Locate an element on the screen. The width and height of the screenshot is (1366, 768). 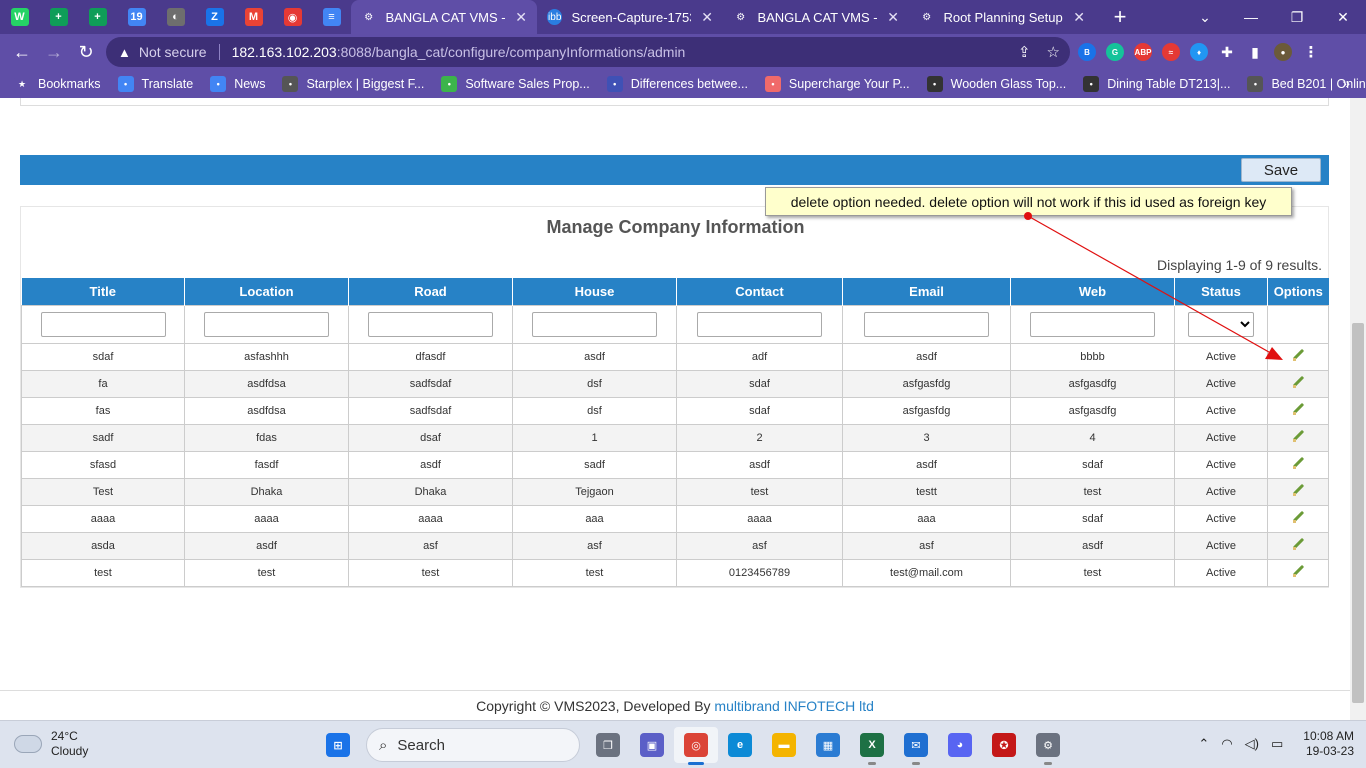
table-cell: 3 is located at coordinates (926, 437).